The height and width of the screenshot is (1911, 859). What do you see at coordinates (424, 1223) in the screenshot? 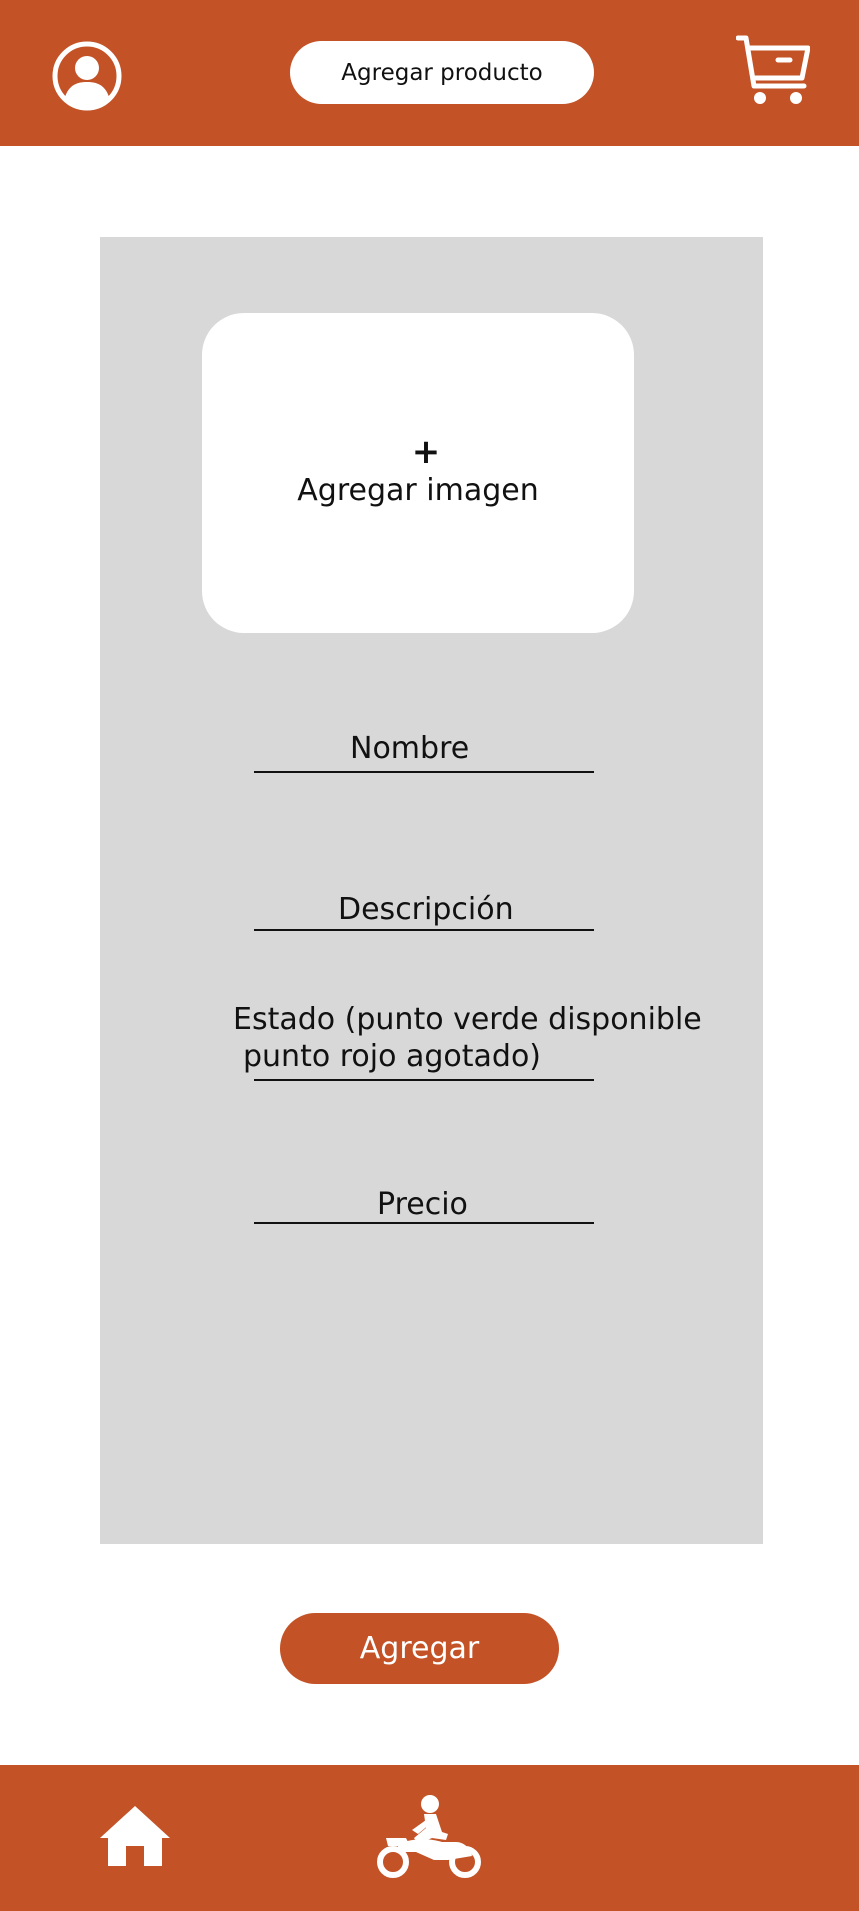
I see `price-field-underline` at bounding box center [424, 1223].